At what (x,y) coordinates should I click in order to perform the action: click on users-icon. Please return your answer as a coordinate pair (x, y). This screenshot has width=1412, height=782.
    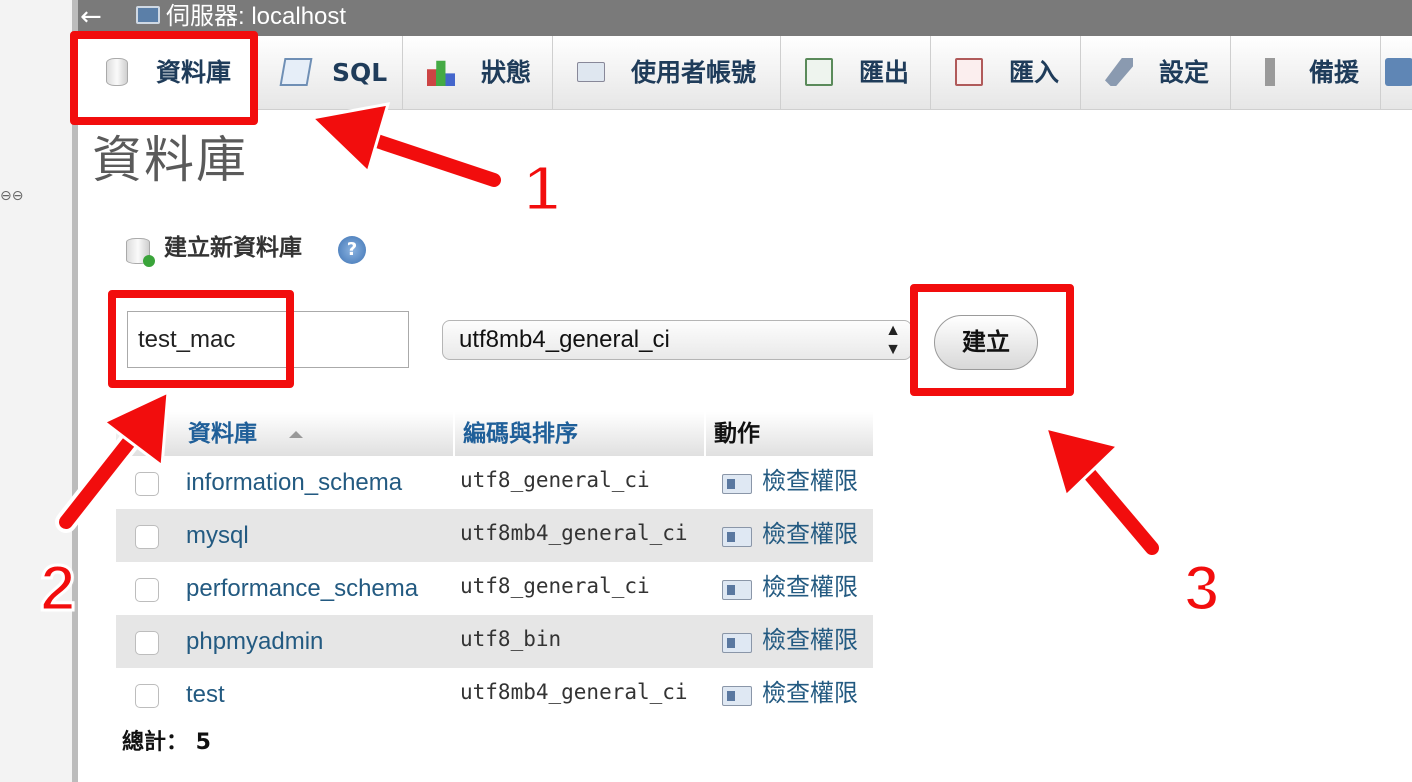
    Looking at the image, I should click on (591, 72).